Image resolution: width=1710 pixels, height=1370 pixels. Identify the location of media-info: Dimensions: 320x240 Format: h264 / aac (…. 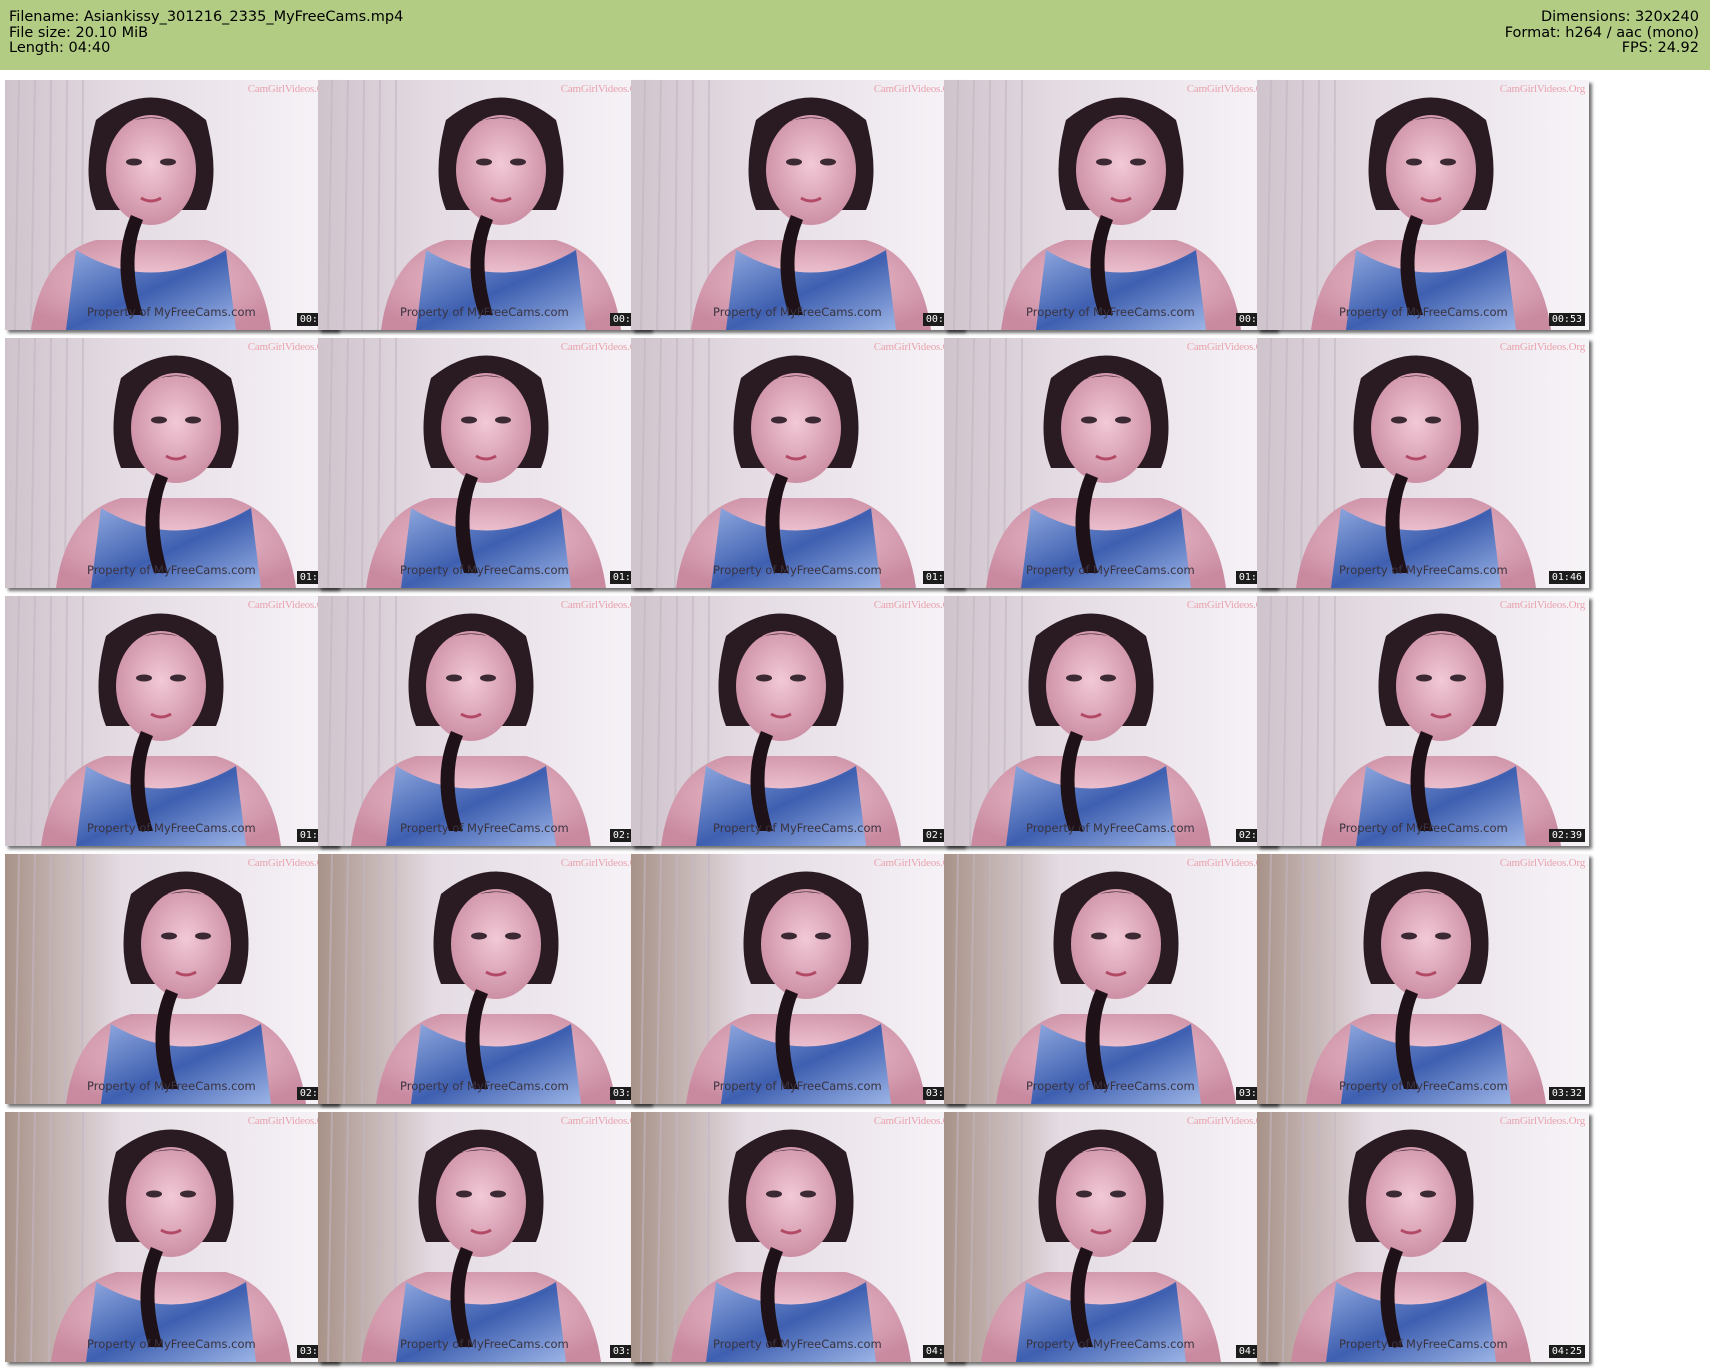
(1601, 33).